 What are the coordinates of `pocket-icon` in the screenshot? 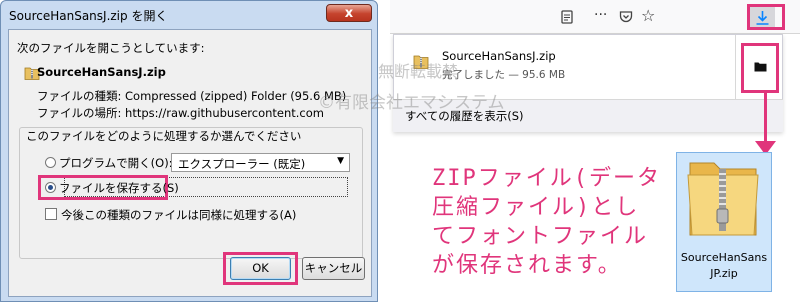 It's located at (626, 17).